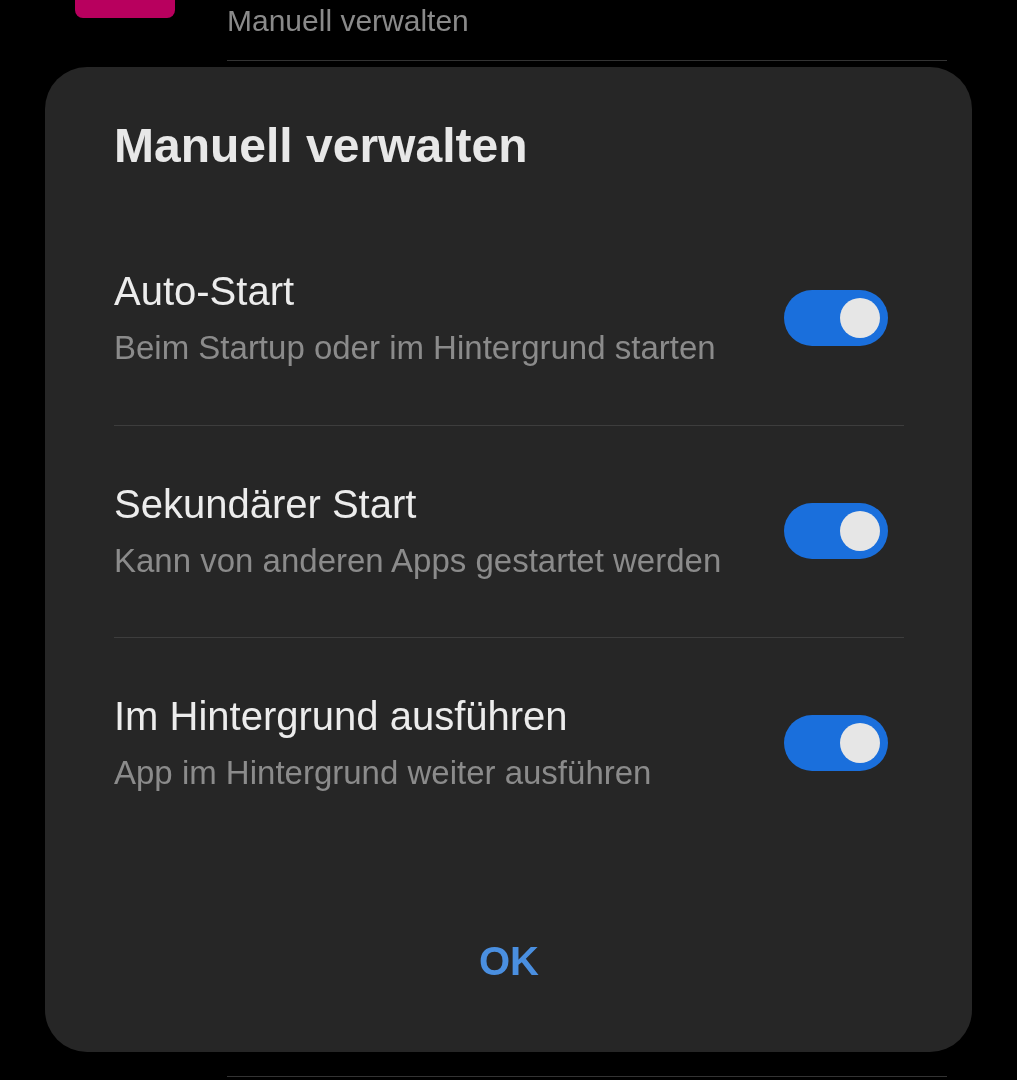  I want to click on setting-title: Sekundärer Start, so click(266, 504).